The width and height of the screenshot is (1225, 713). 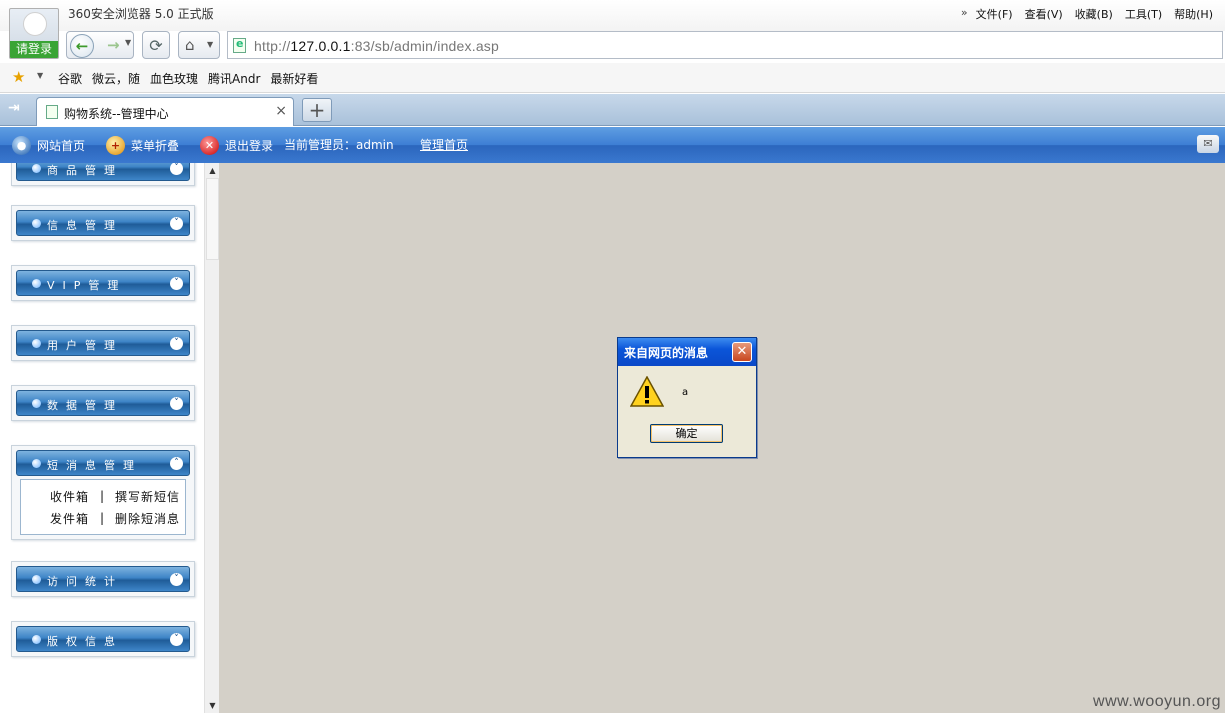 What do you see at coordinates (85, 225) in the screenshot?
I see `menu-title: 信息管理` at bounding box center [85, 225].